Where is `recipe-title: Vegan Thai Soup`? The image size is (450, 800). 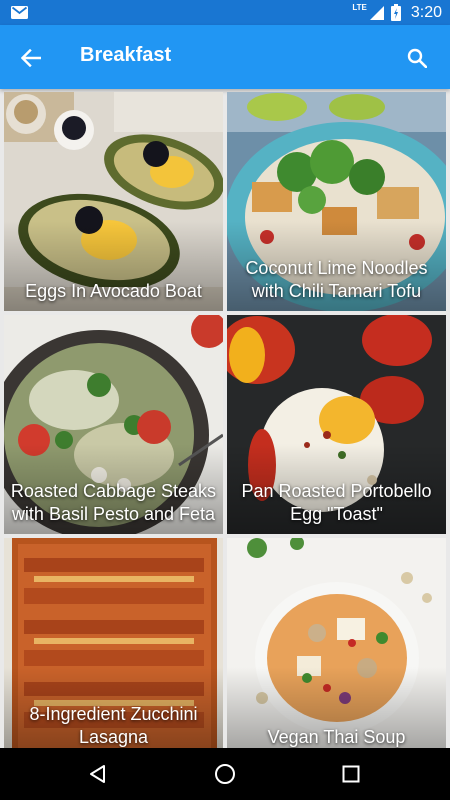
recipe-title: Vegan Thai Soup is located at coordinates (336, 737).